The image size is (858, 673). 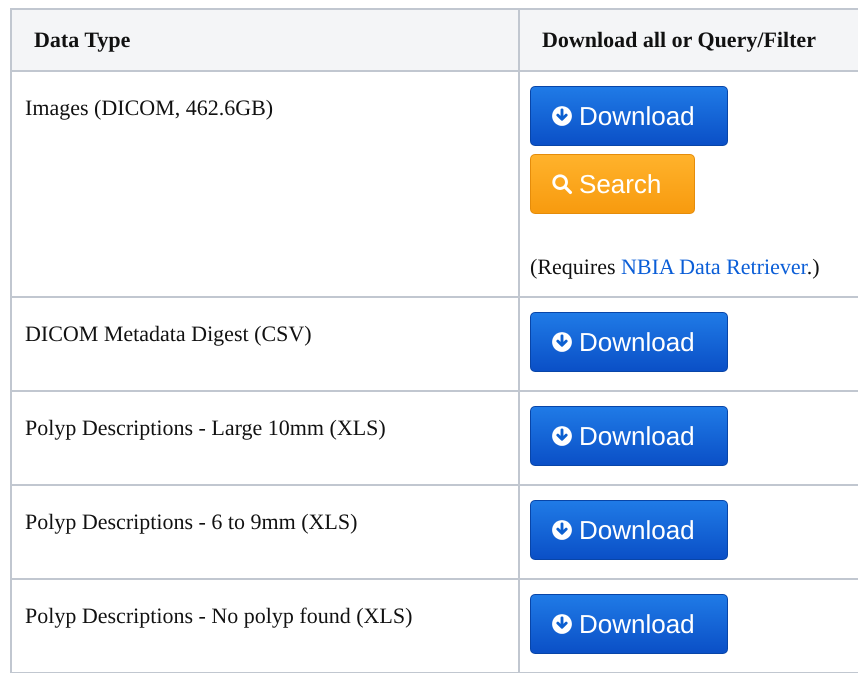 I want to click on table-cell: Polyp Descriptions - 6 to 9mm (XLS), so click(x=265, y=532).